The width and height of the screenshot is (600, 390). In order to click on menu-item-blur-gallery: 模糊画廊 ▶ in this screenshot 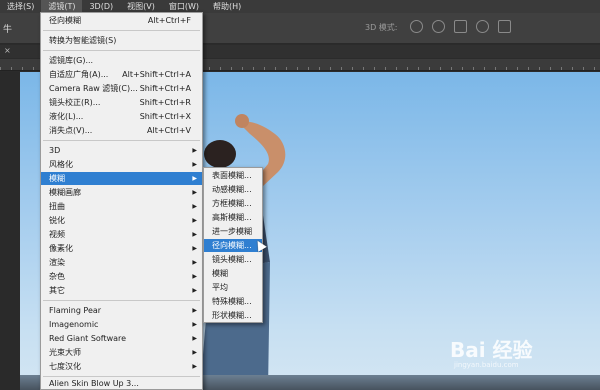, I will do `click(121, 192)`.